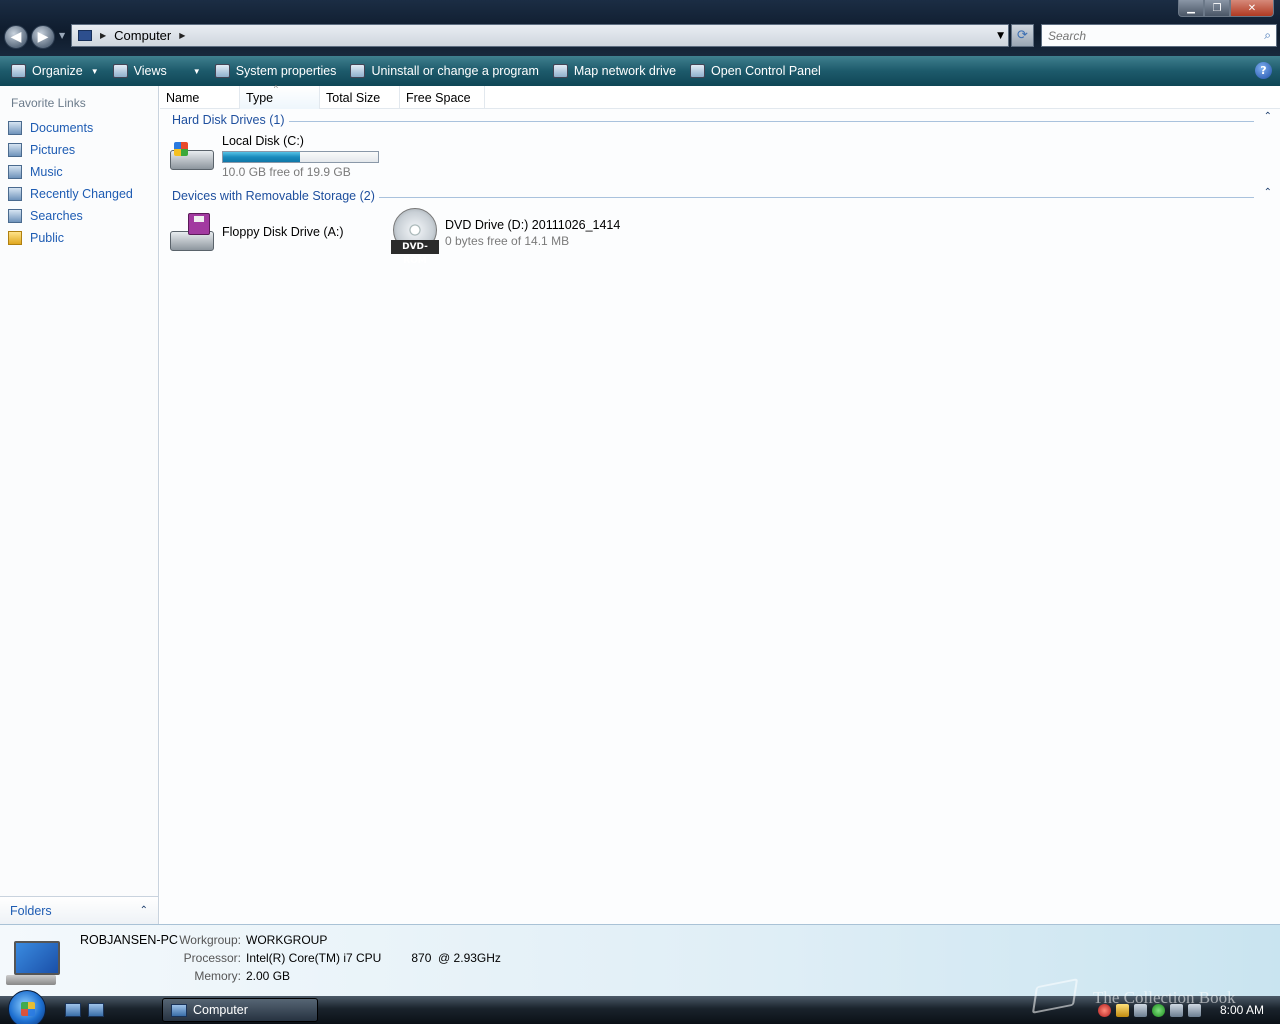 This screenshot has width=1280, height=1024. Describe the element at coordinates (1252, 8) in the screenshot. I see `close-button: ✕` at that location.